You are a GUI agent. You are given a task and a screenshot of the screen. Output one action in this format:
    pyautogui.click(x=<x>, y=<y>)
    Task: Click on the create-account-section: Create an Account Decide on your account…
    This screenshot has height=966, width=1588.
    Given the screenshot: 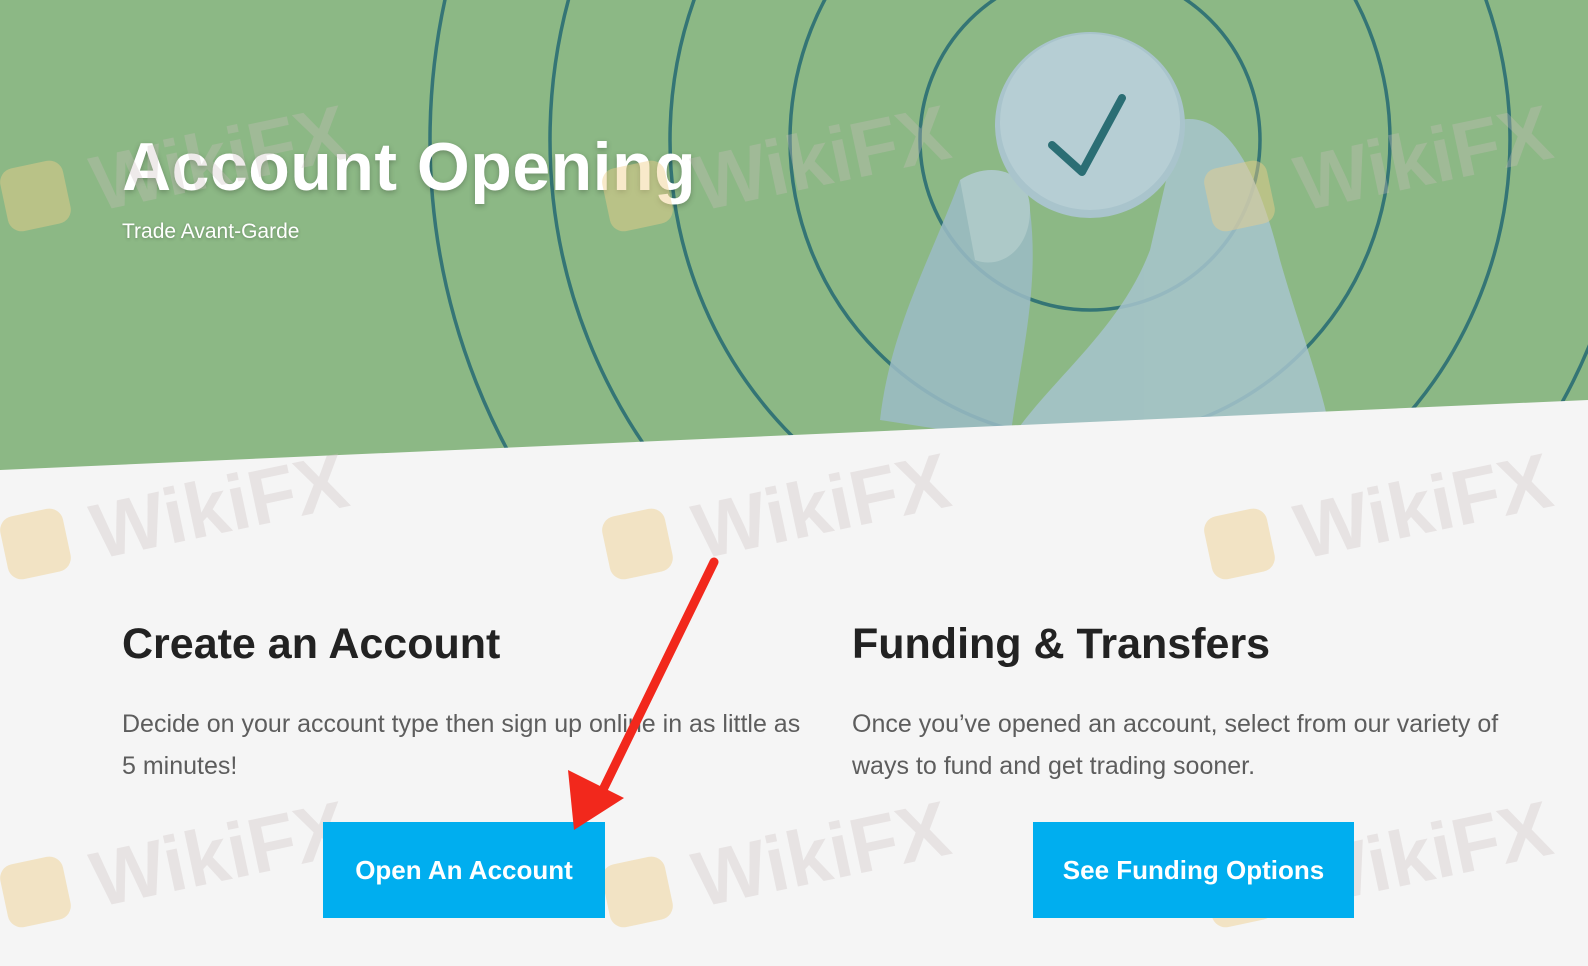 What is the action you would take?
    pyautogui.click(x=467, y=703)
    